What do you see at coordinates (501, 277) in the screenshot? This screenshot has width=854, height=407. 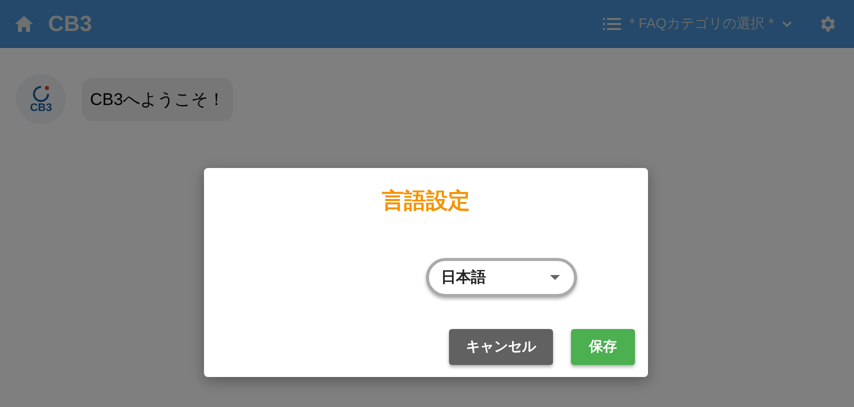 I see `language-select: 日本語` at bounding box center [501, 277].